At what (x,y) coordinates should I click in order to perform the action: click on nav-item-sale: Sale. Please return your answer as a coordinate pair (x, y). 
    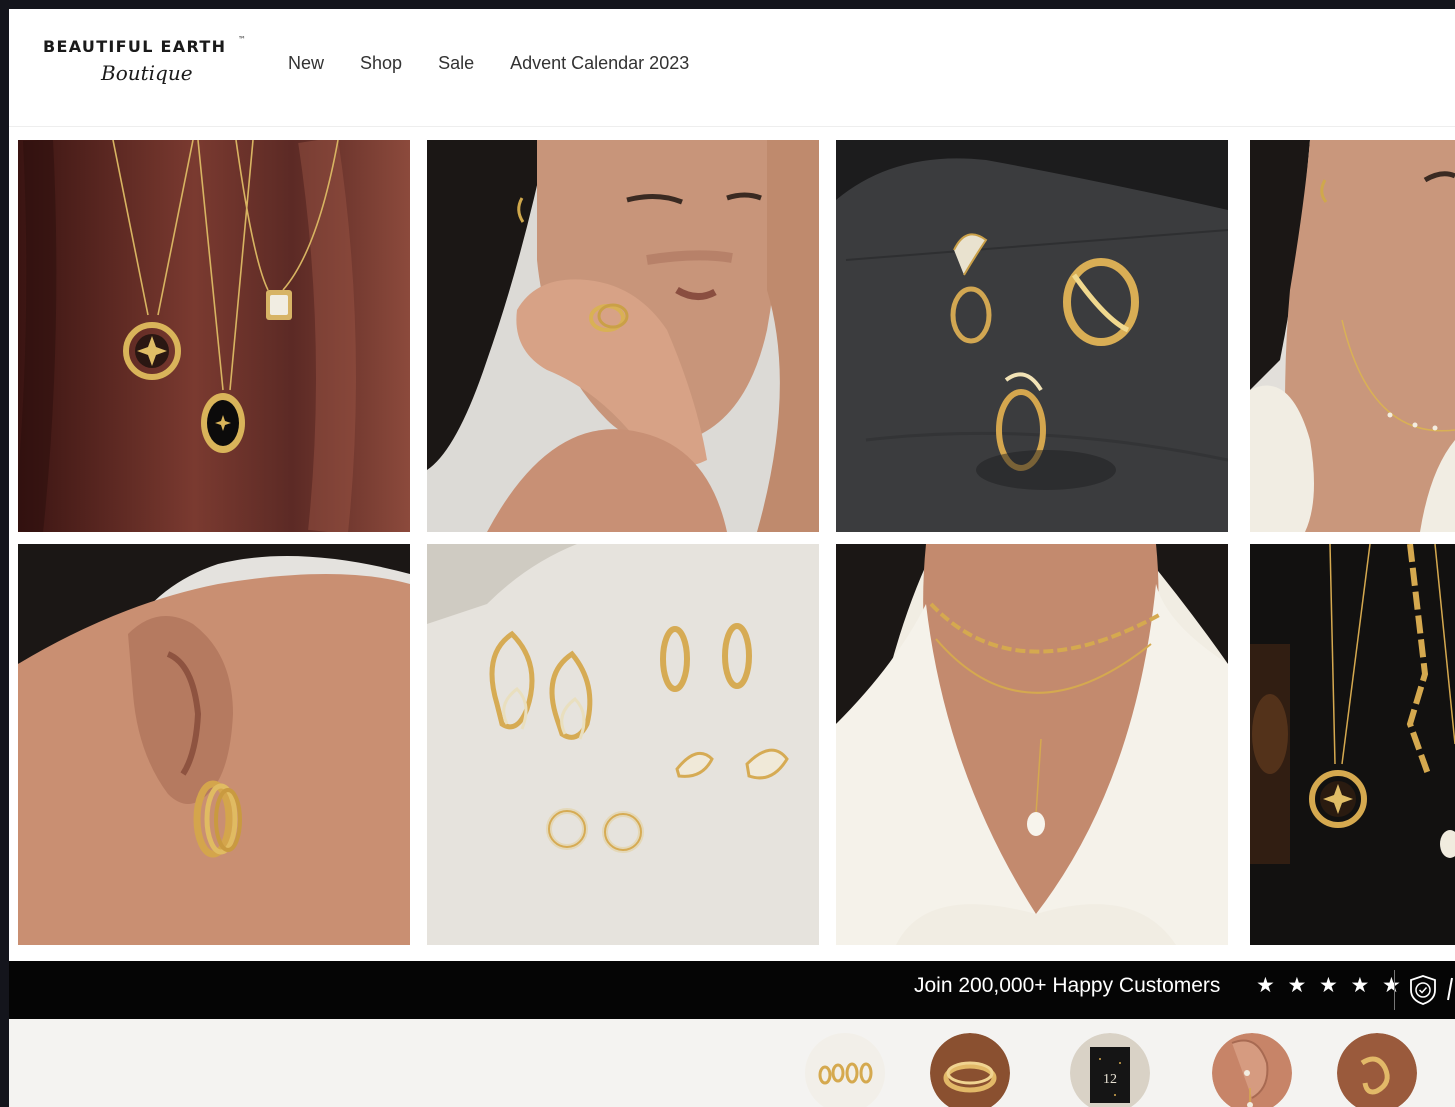
    Looking at the image, I should click on (456, 64).